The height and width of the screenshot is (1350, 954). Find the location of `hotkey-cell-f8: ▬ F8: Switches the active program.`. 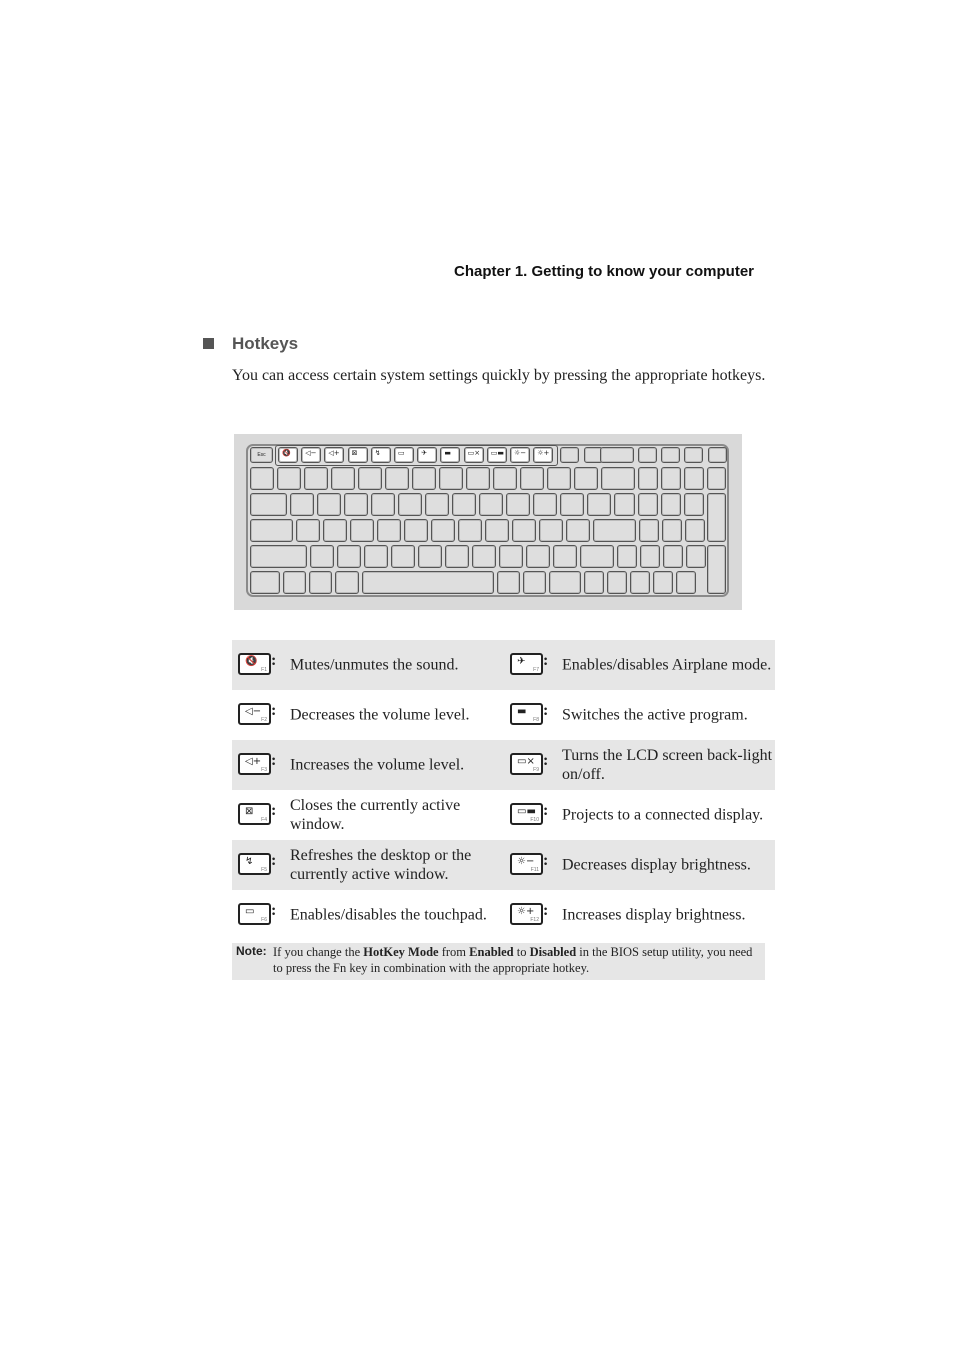

hotkey-cell-f8: ▬ F8: Switches the active program. is located at coordinates (639, 715).